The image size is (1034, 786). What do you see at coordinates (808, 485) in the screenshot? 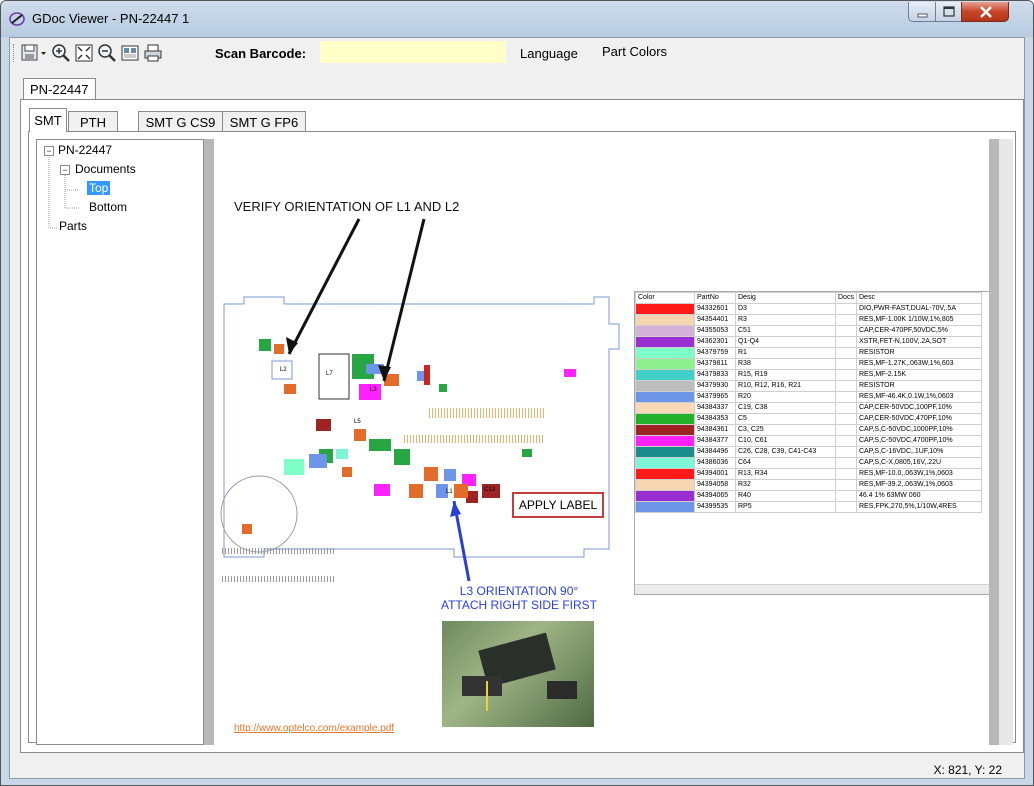
I see `bom-row: 94394058 R32 RES,MF-39.2,.063W,1%,0603` at bounding box center [808, 485].